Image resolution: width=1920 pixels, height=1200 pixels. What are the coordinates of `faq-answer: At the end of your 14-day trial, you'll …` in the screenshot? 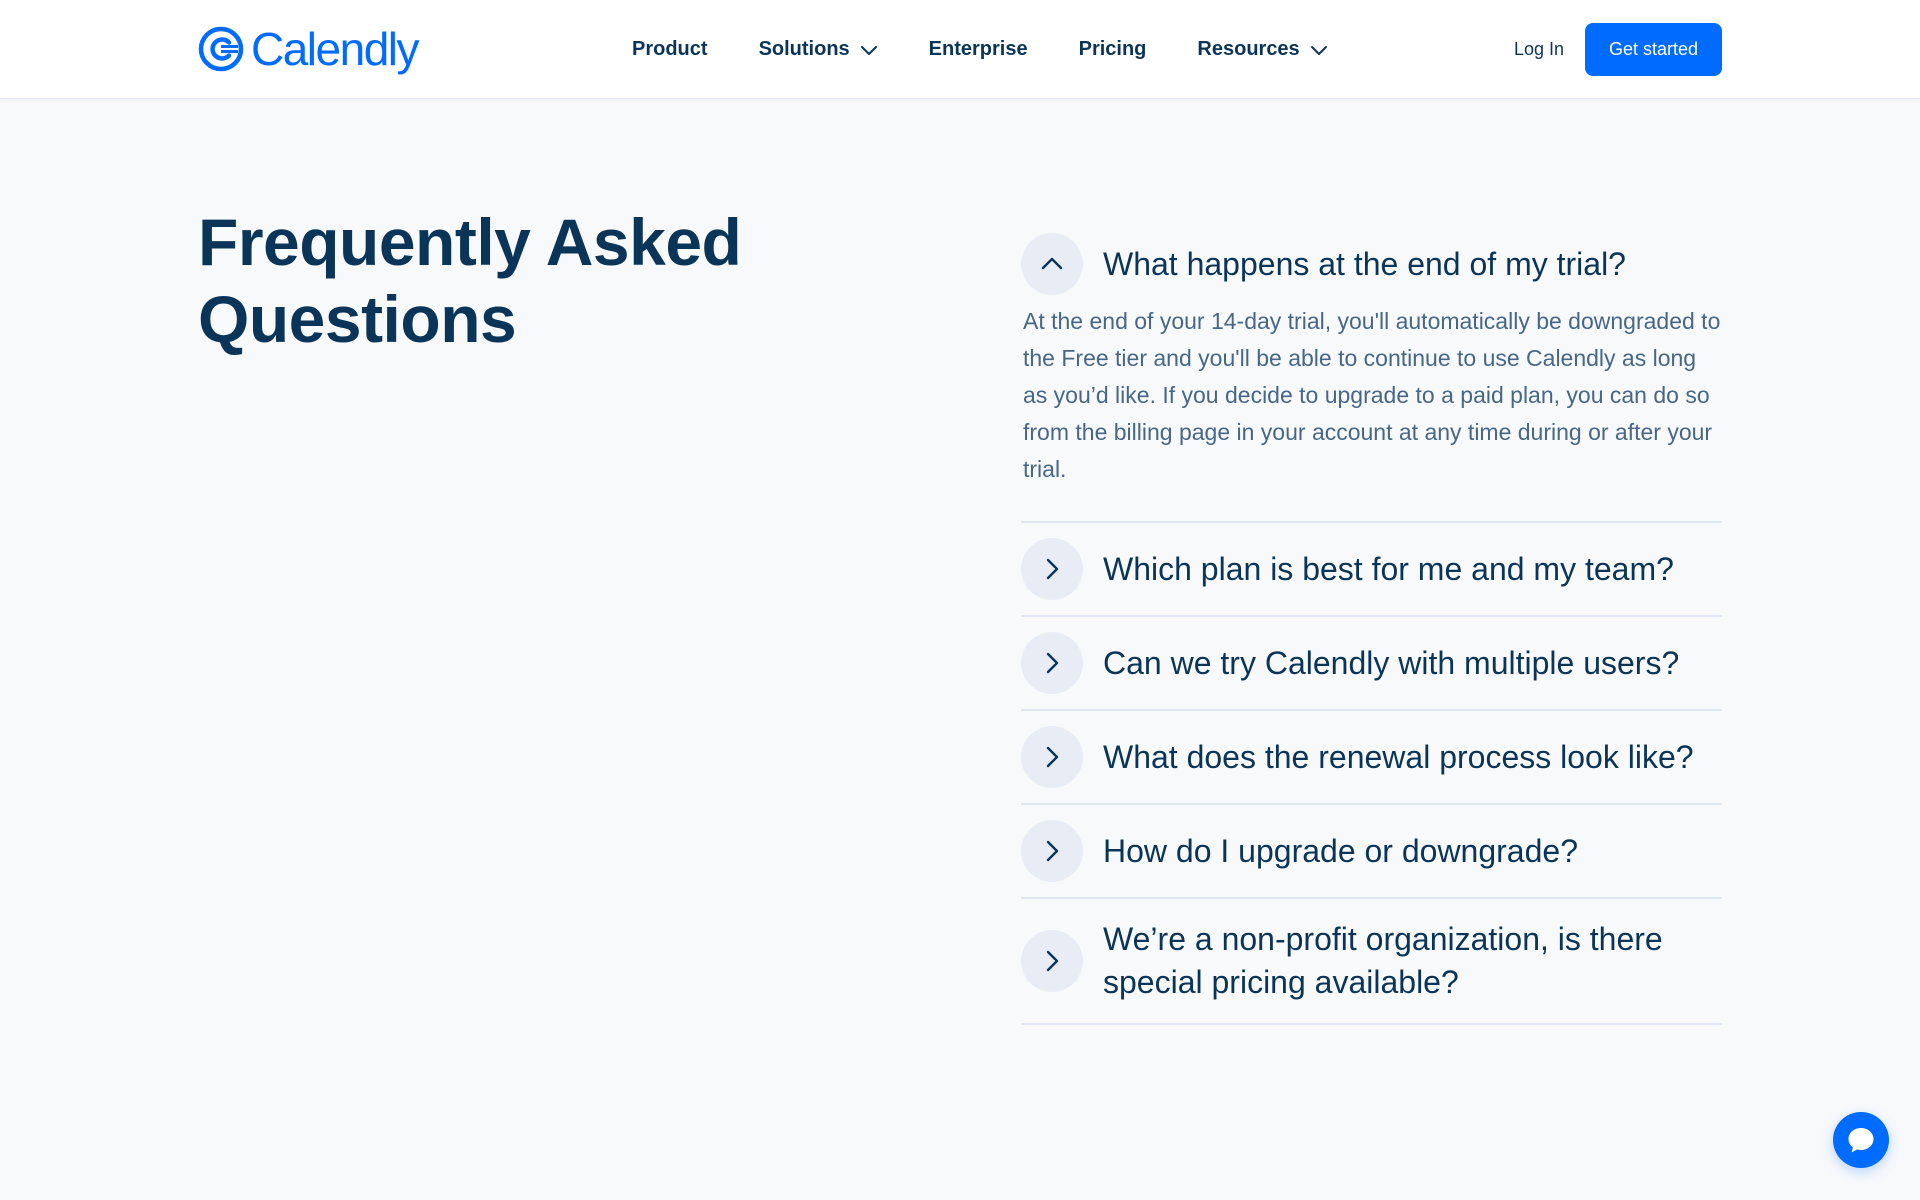 It's located at (1372, 395).